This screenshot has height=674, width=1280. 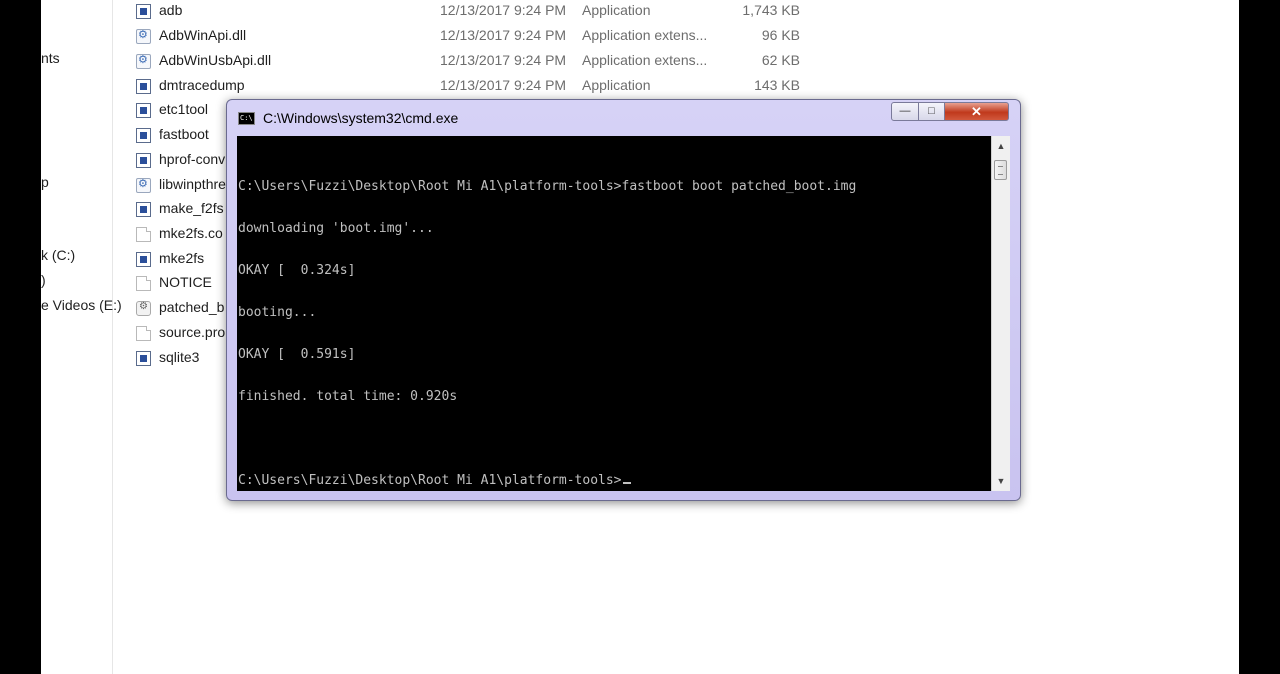 What do you see at coordinates (45, 182) in the screenshot?
I see `nav-item-desktop: p` at bounding box center [45, 182].